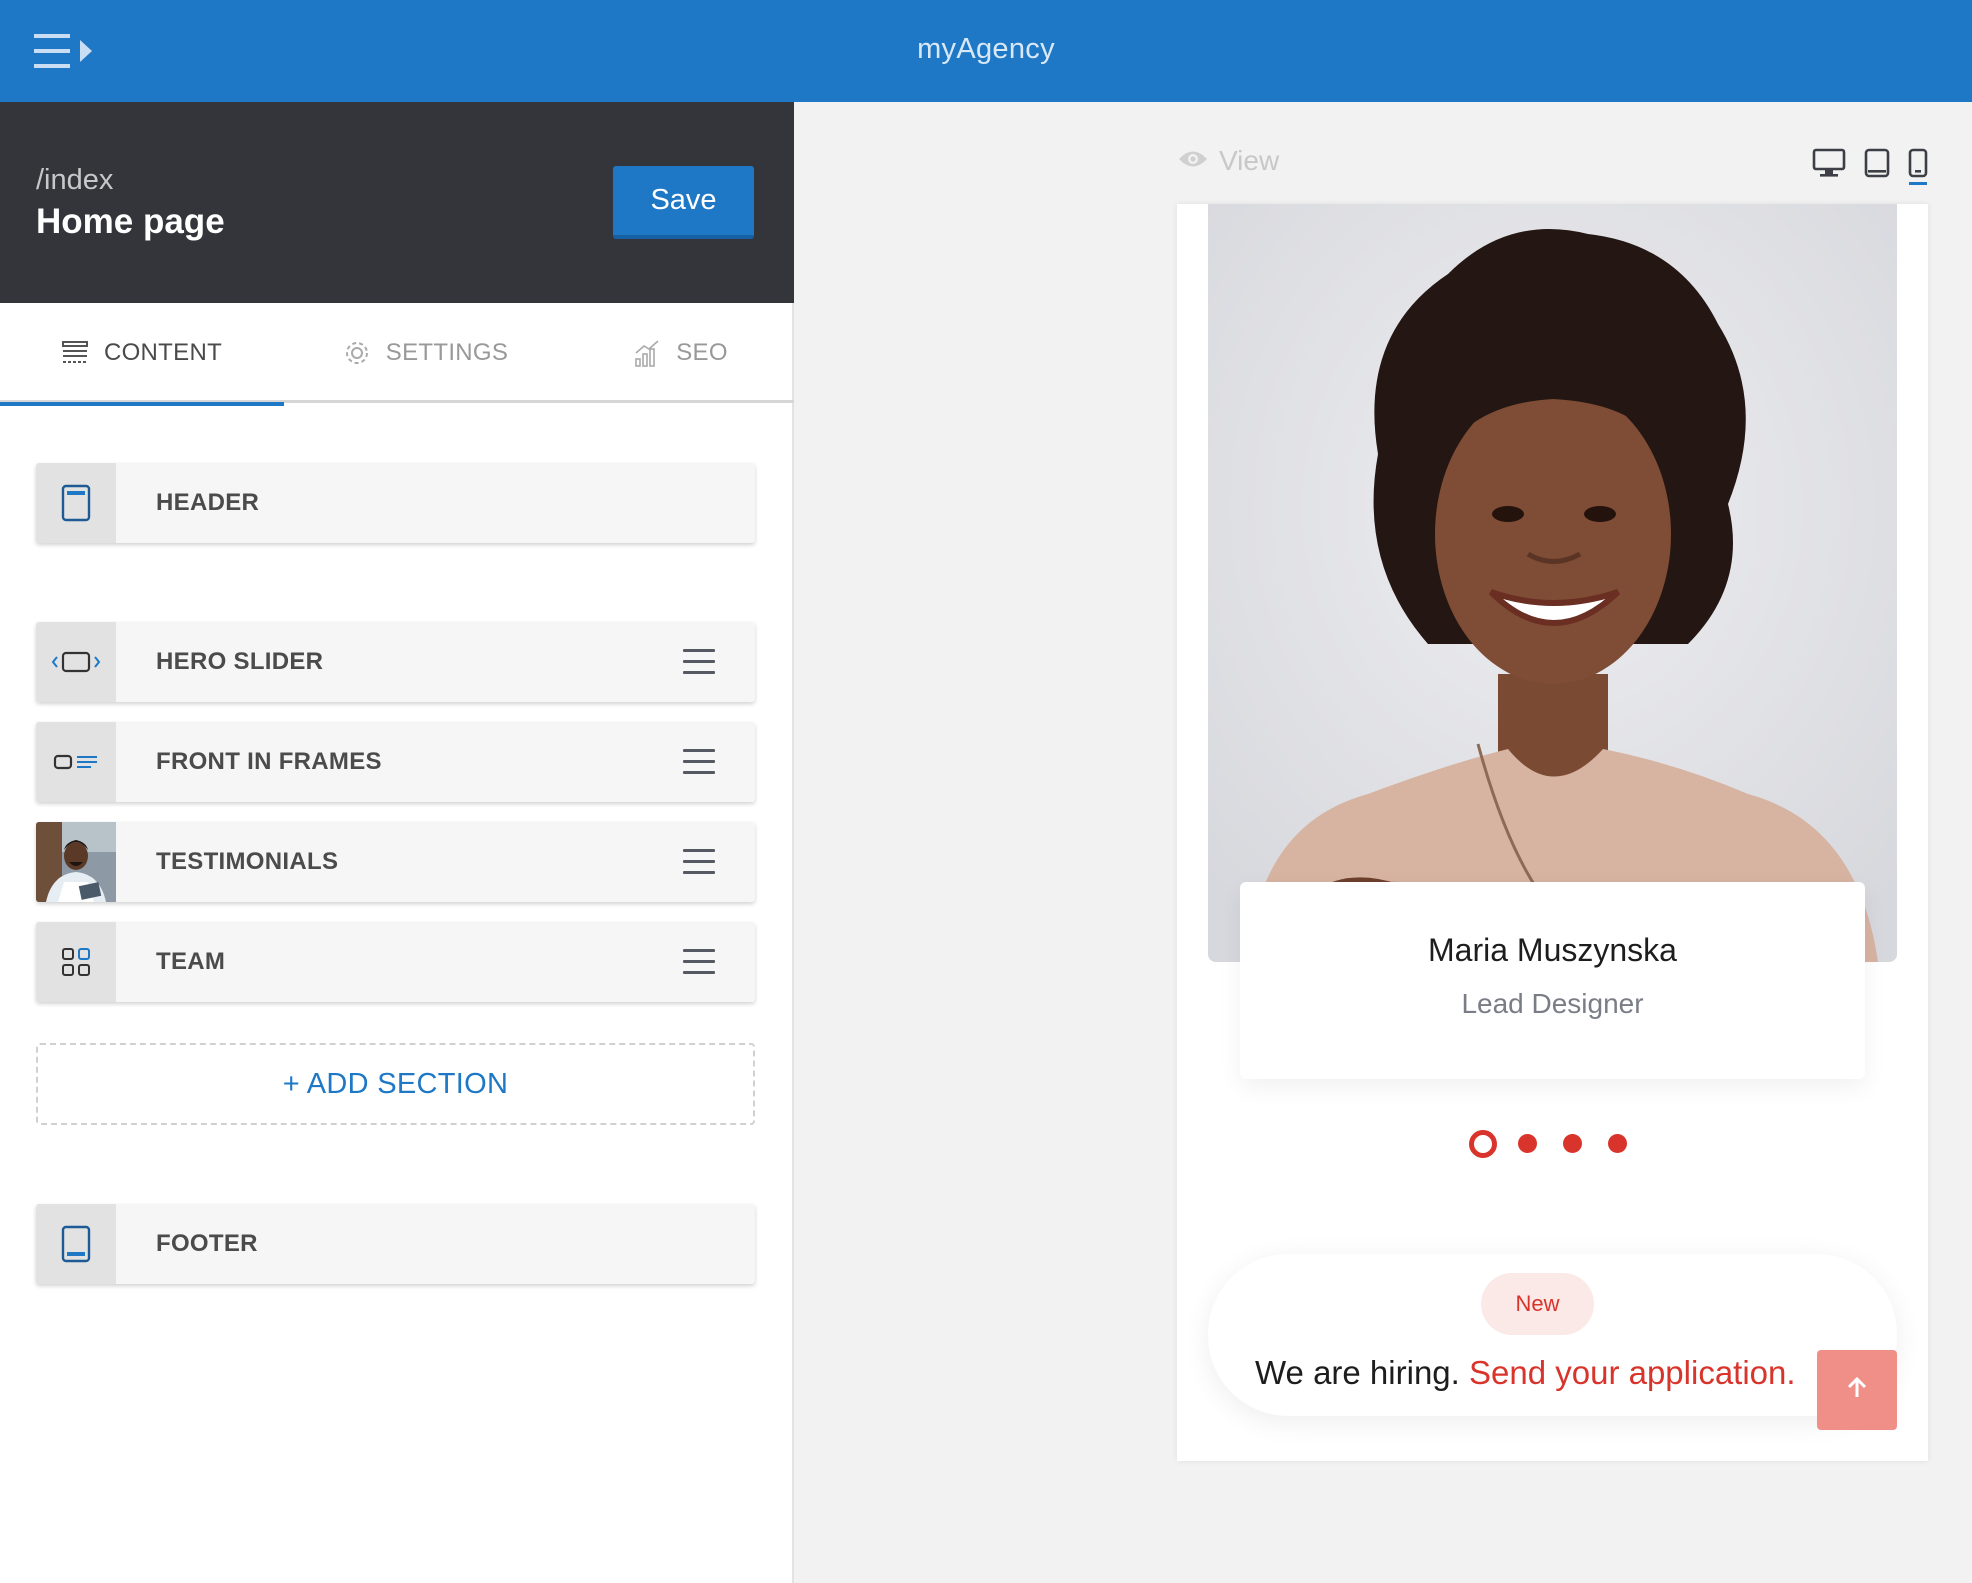 Image resolution: width=1972 pixels, height=1583 pixels. I want to click on tab-seo: SEO, so click(681, 353).